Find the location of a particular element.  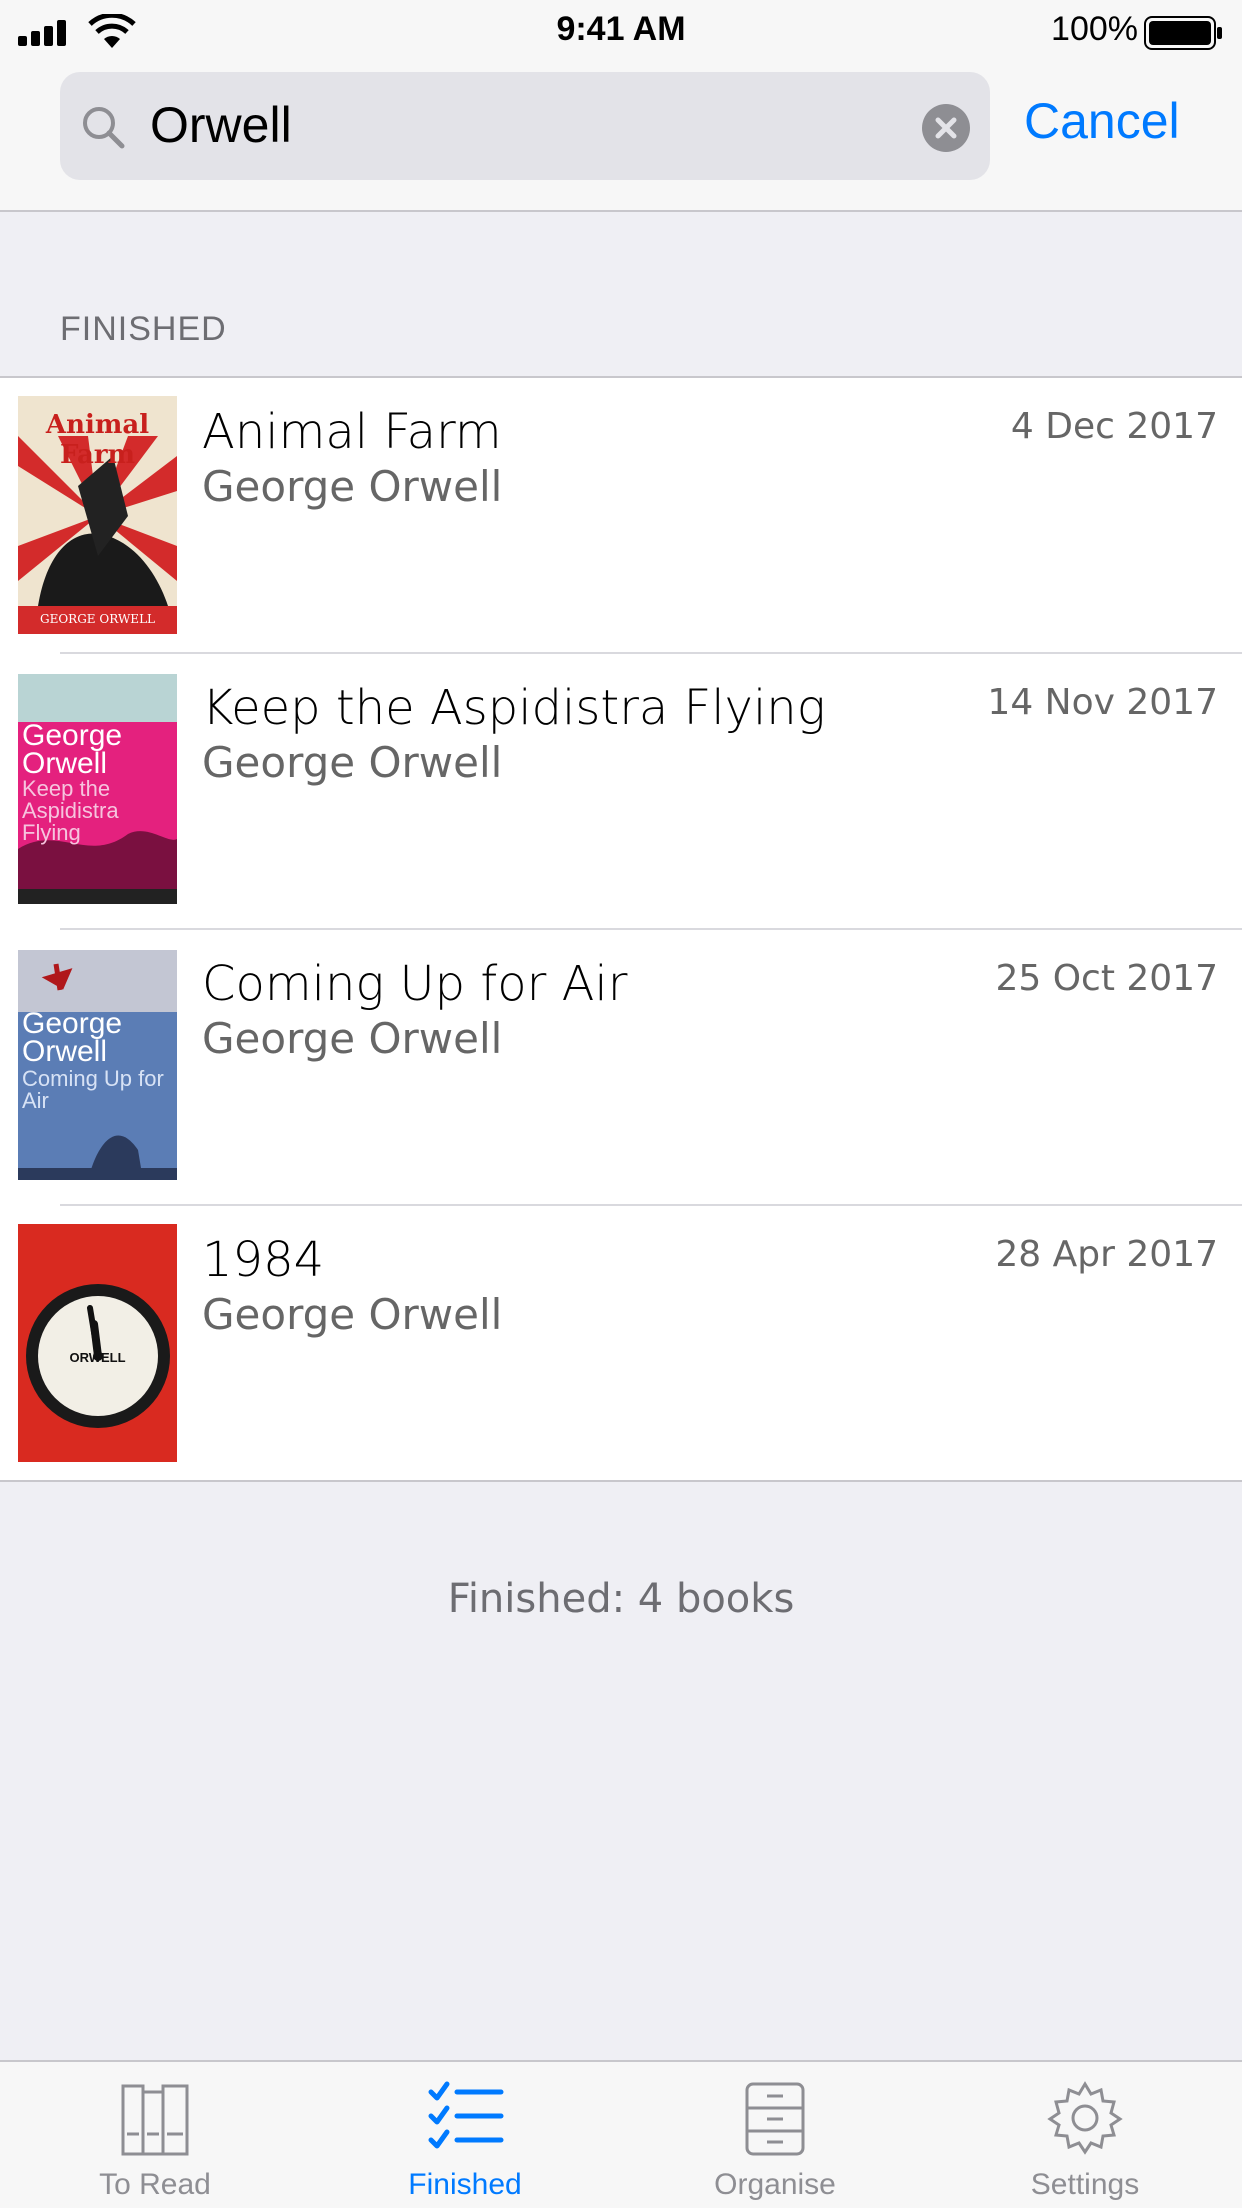

battery-icon is located at coordinates (1183, 33).